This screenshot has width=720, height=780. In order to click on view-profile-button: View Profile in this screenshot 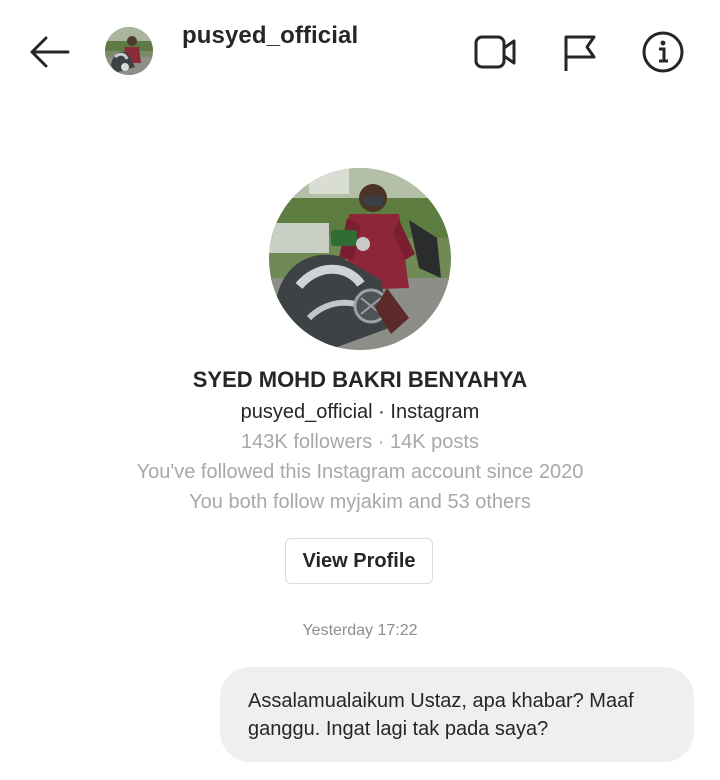, I will do `click(359, 561)`.